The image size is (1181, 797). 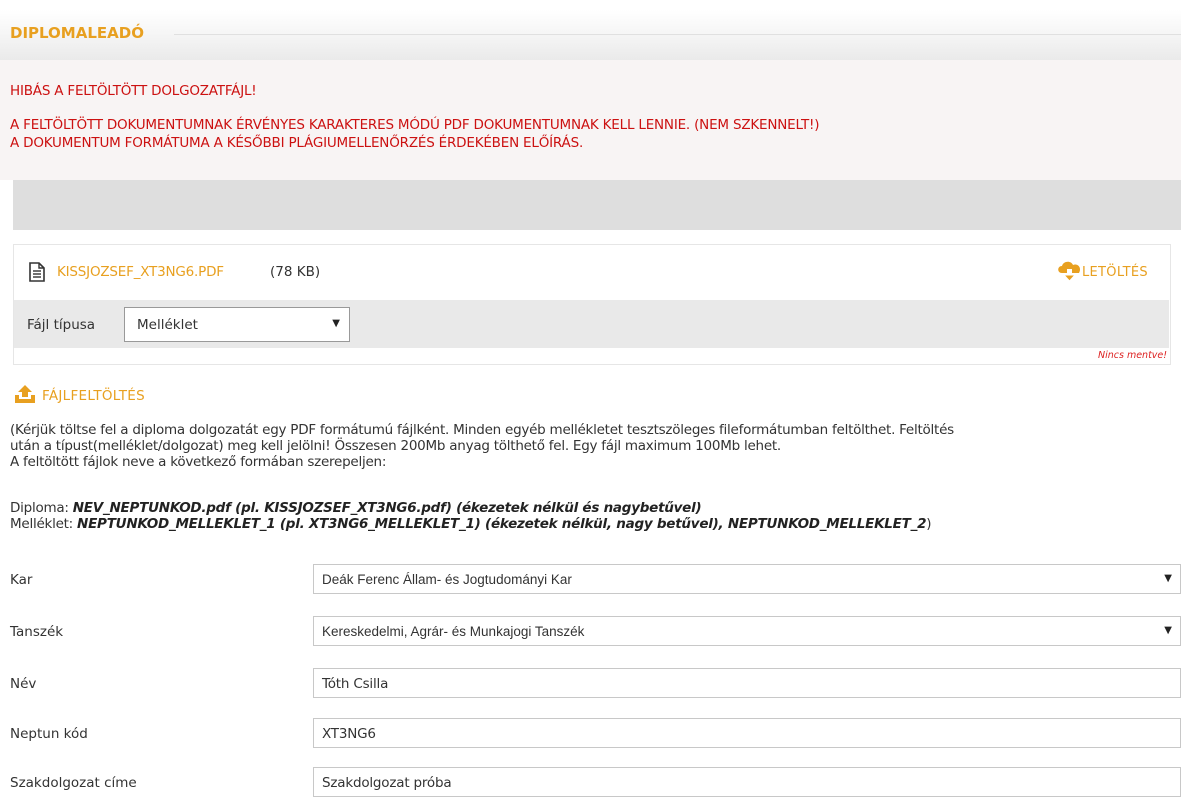 I want to click on download-link: LETÖLTÉS, so click(x=1115, y=272).